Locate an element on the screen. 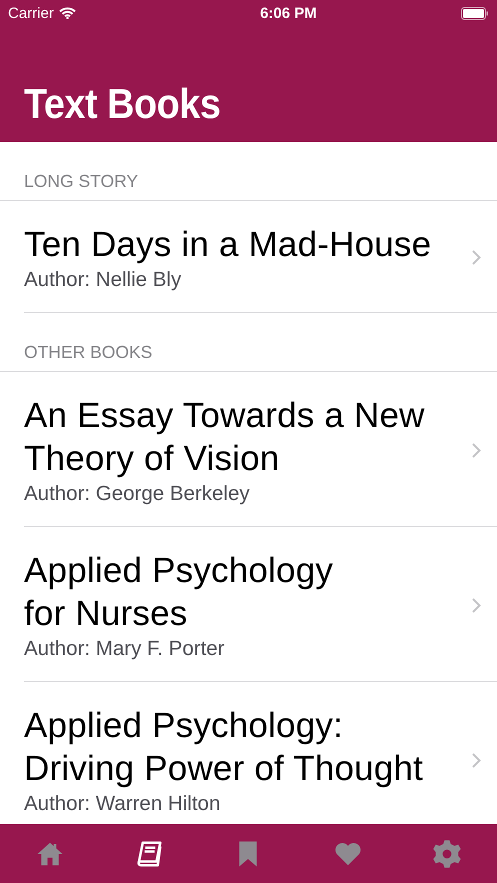  book-row: Ten Days in a Mad-House Author: Nellie Bly is located at coordinates (260, 257).